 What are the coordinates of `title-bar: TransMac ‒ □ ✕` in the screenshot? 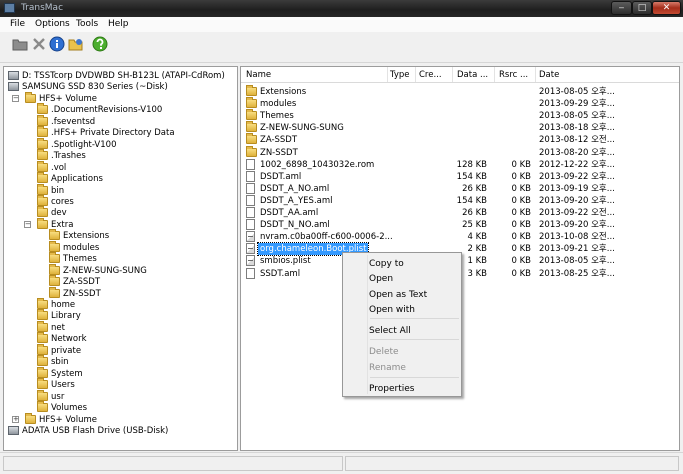 It's located at (341, 8).